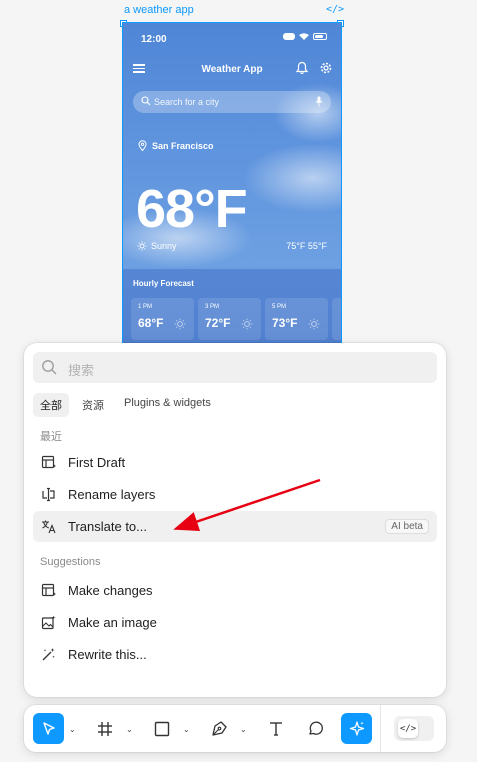  What do you see at coordinates (212, 307) in the screenshot?
I see `hour-time: 3 PM` at bounding box center [212, 307].